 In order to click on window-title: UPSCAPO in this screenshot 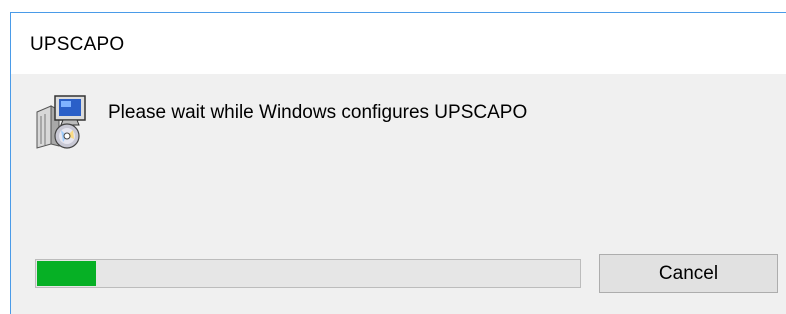, I will do `click(77, 44)`.